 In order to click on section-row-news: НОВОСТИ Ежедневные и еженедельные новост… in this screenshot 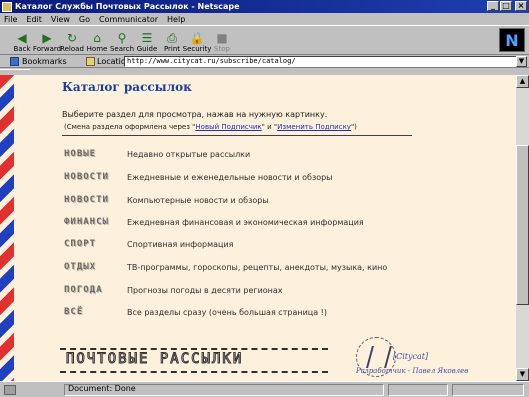, I will do `click(289, 177)`.